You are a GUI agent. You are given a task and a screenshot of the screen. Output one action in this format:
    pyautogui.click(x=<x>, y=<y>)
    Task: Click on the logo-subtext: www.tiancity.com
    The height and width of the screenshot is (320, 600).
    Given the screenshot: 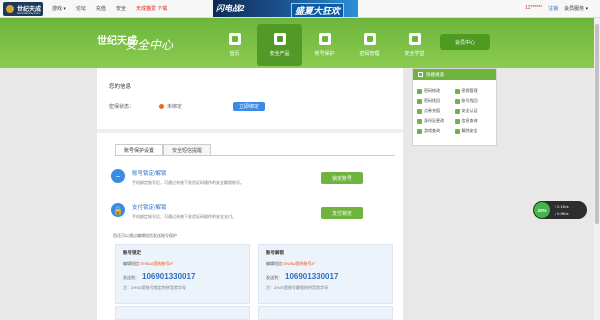 What is the action you would take?
    pyautogui.click(x=28, y=13)
    